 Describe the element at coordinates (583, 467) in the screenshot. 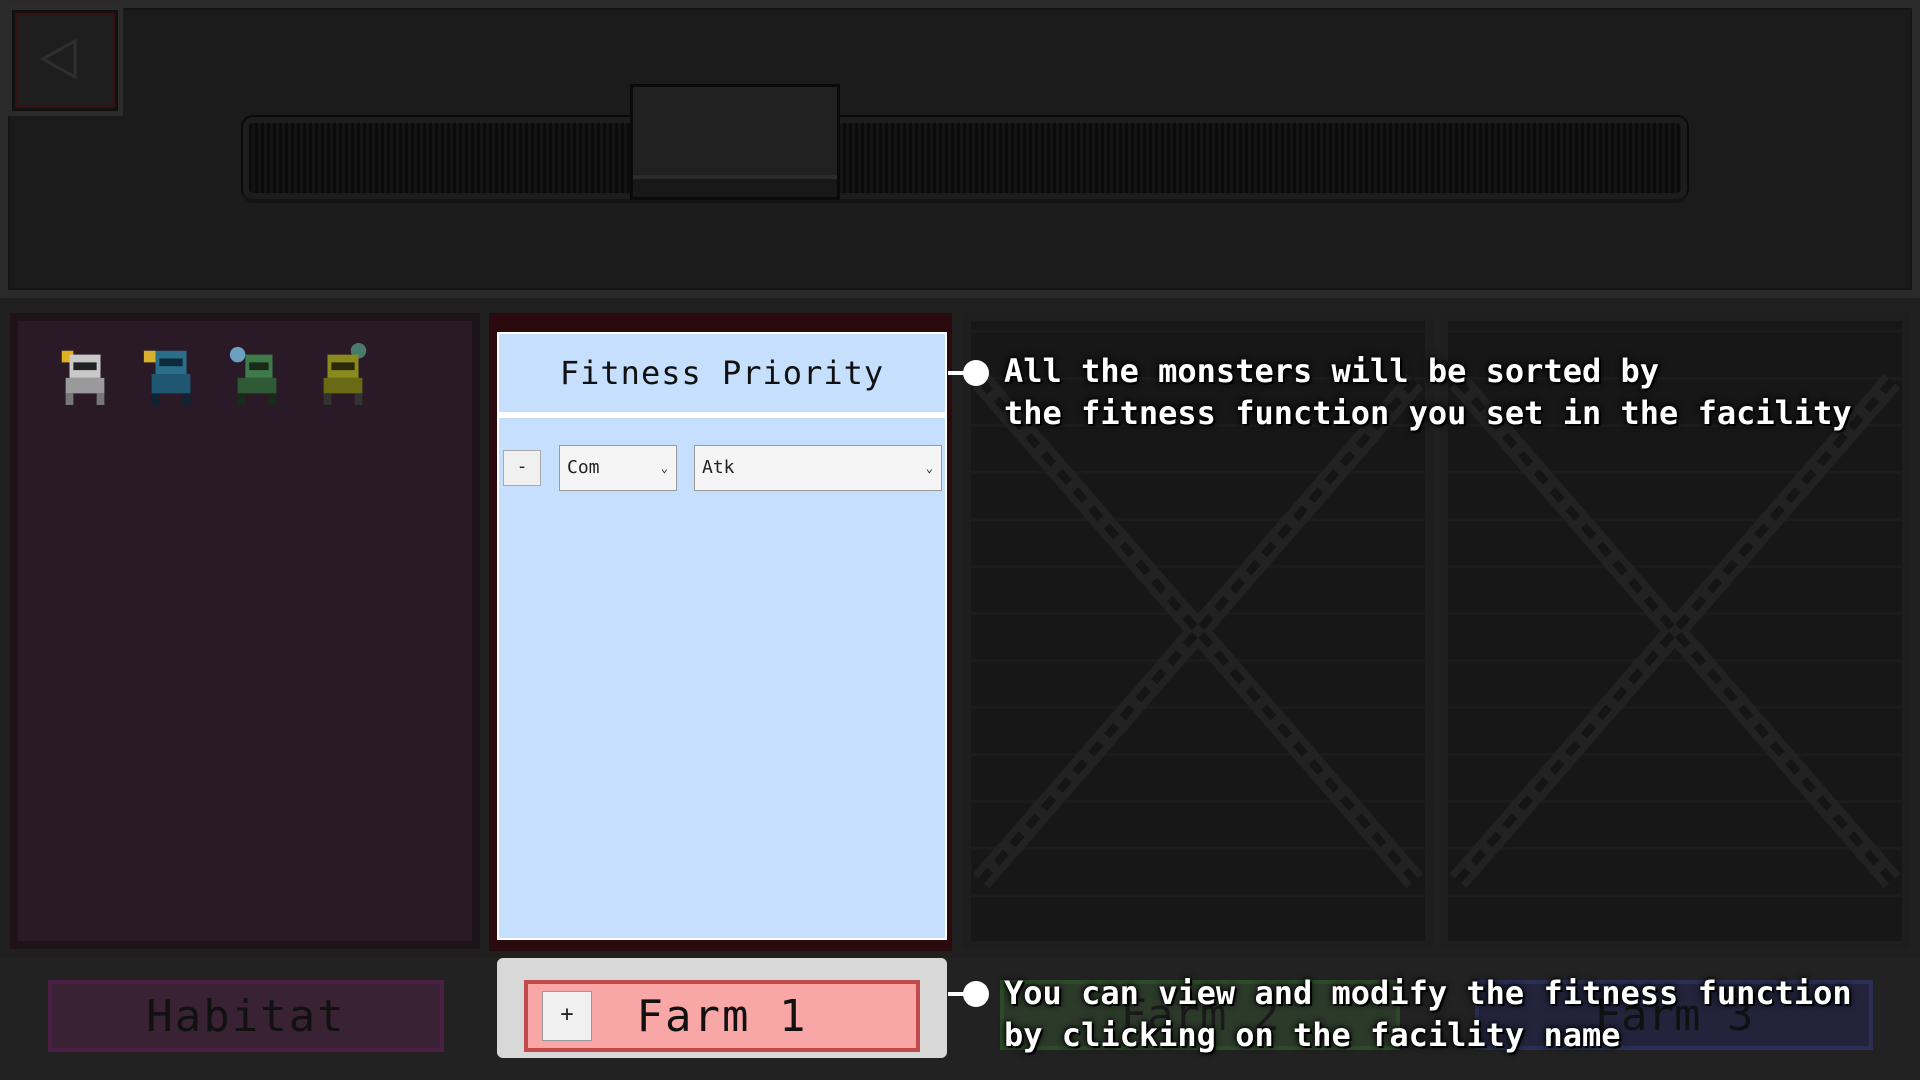

I see `priority-stat-value: Com` at that location.